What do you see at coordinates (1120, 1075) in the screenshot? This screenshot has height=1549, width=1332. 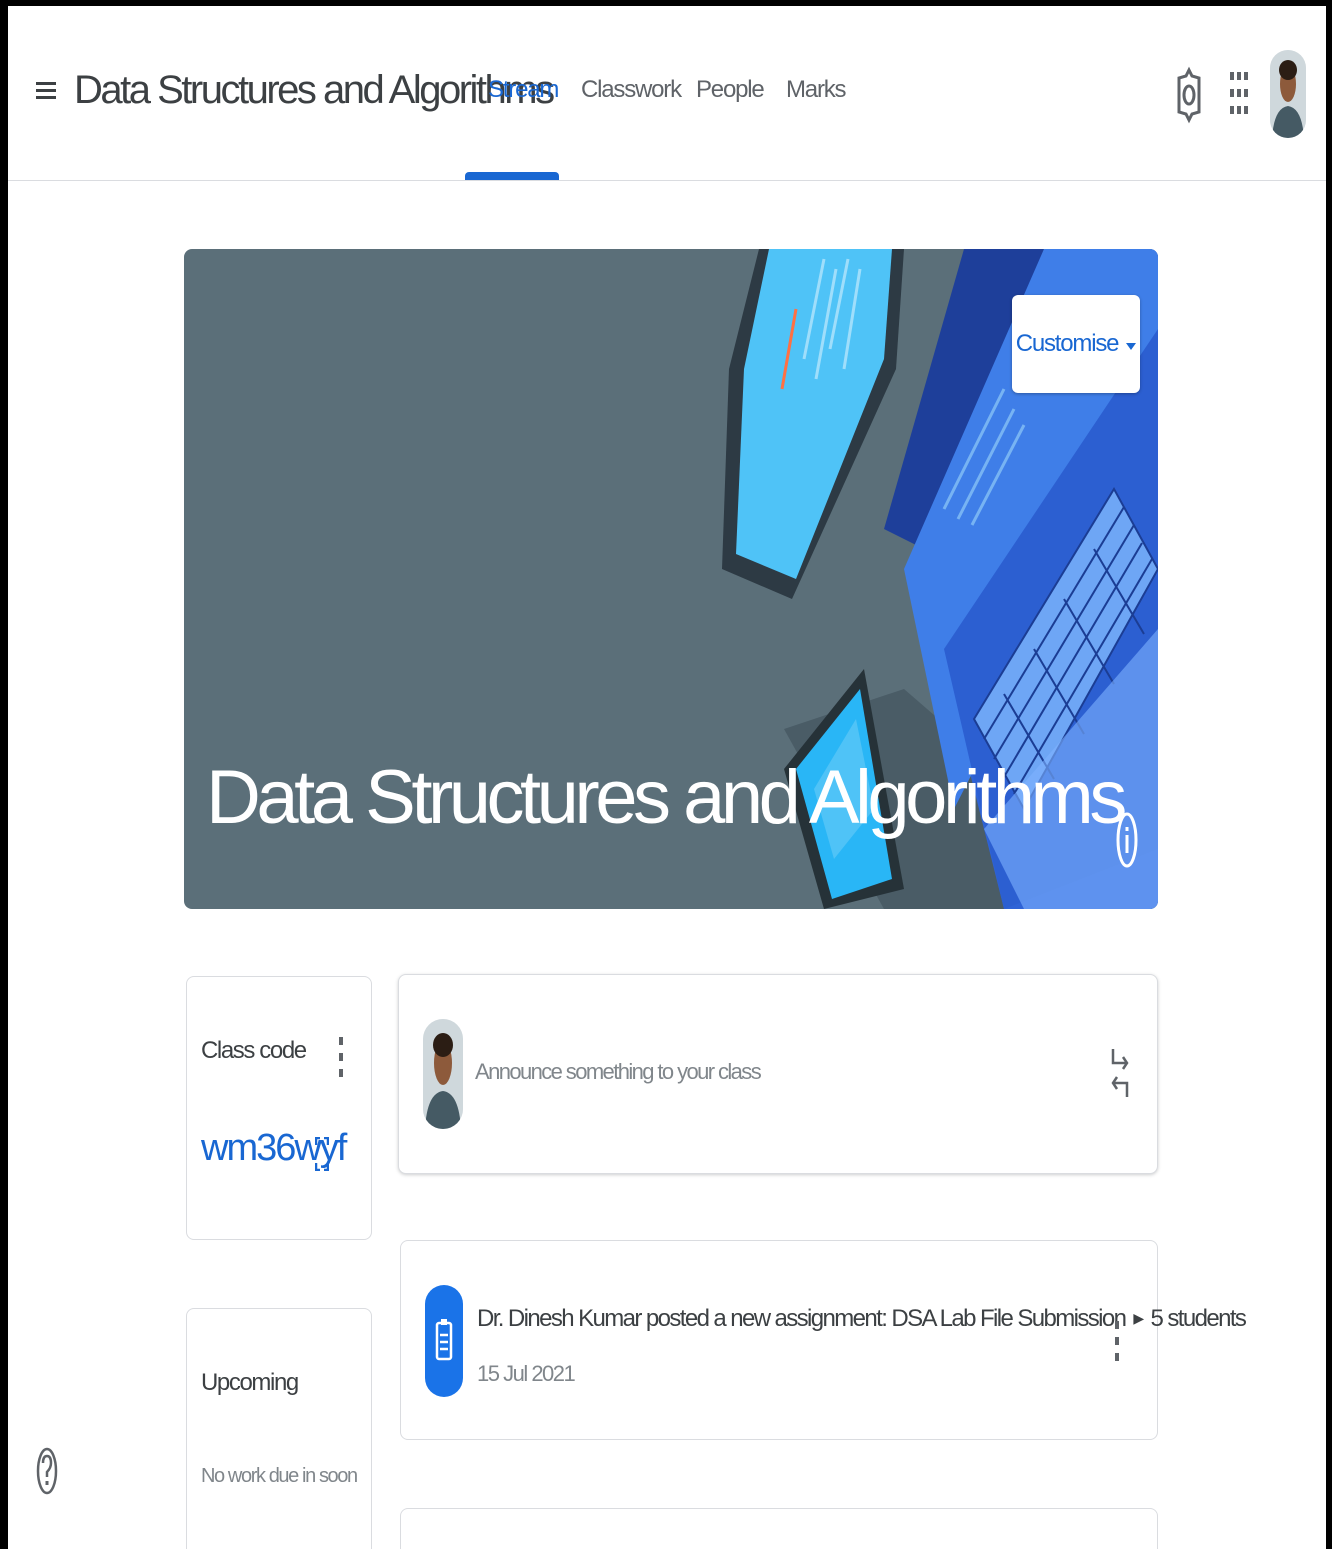 I see `repost-icon` at bounding box center [1120, 1075].